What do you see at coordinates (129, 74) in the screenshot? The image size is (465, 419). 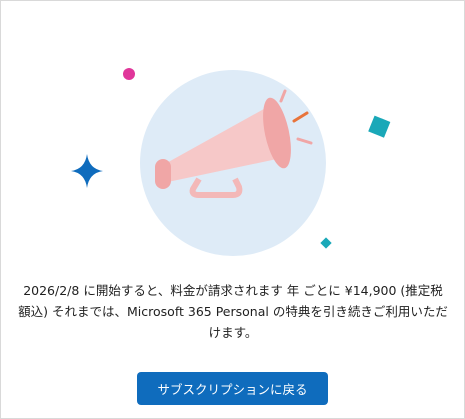 I see `confetti-dot-icon` at bounding box center [129, 74].